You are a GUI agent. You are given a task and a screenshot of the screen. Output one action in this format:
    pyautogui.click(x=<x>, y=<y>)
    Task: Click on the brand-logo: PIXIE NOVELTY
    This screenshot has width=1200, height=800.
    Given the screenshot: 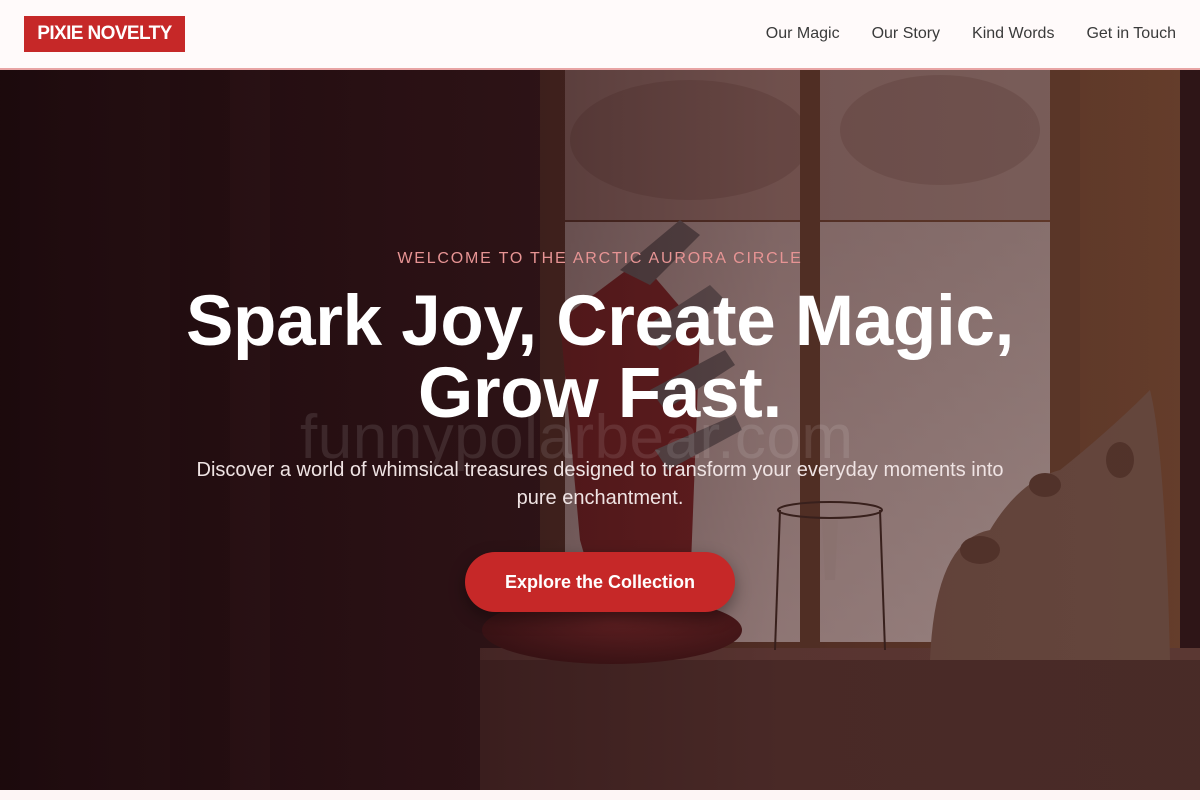 What is the action you would take?
    pyautogui.click(x=104, y=34)
    